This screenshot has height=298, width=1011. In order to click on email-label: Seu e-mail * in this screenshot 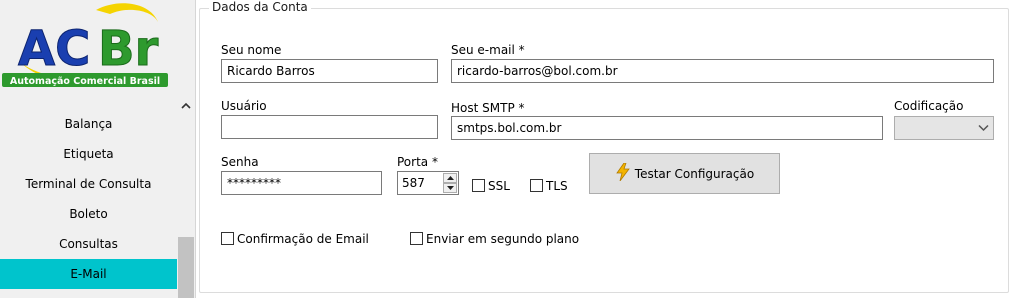, I will do `click(488, 50)`.